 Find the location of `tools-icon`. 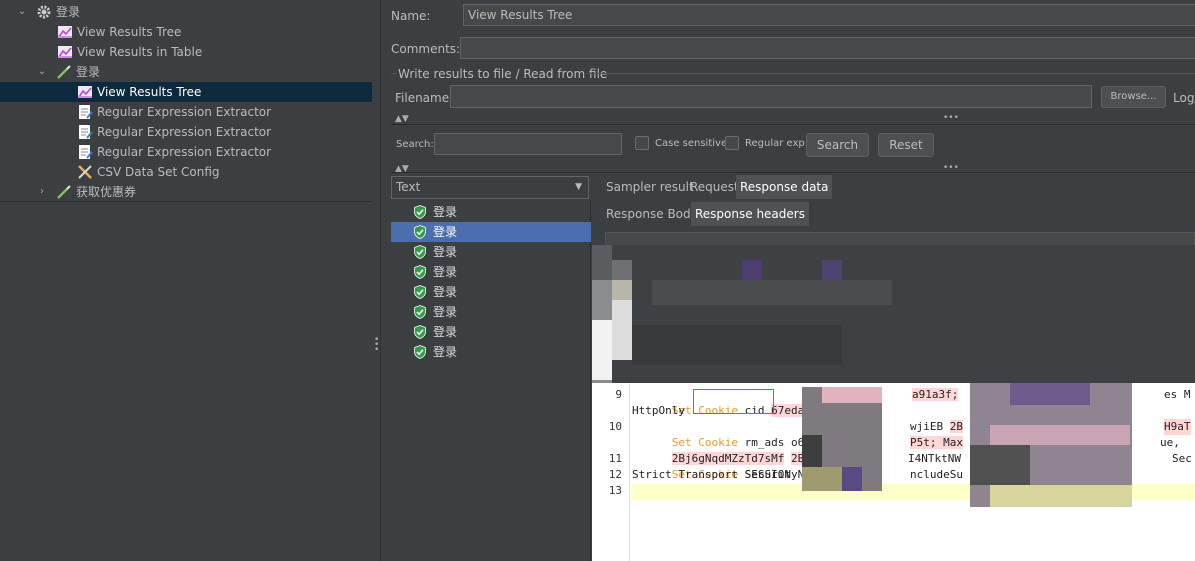

tools-icon is located at coordinates (85, 171).